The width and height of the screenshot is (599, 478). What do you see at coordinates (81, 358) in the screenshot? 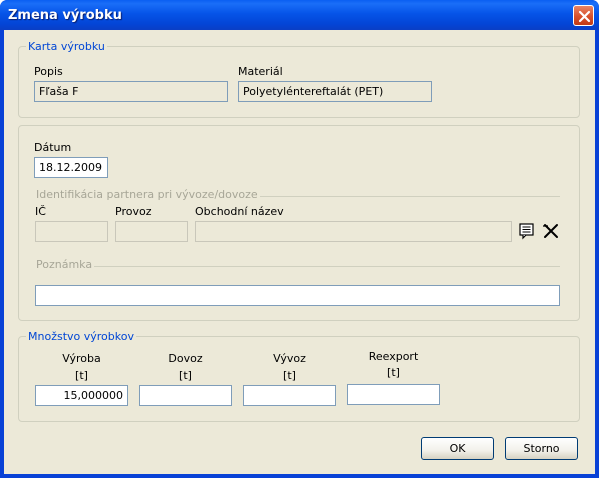
I see `vyroba-label: Výroba` at bounding box center [81, 358].